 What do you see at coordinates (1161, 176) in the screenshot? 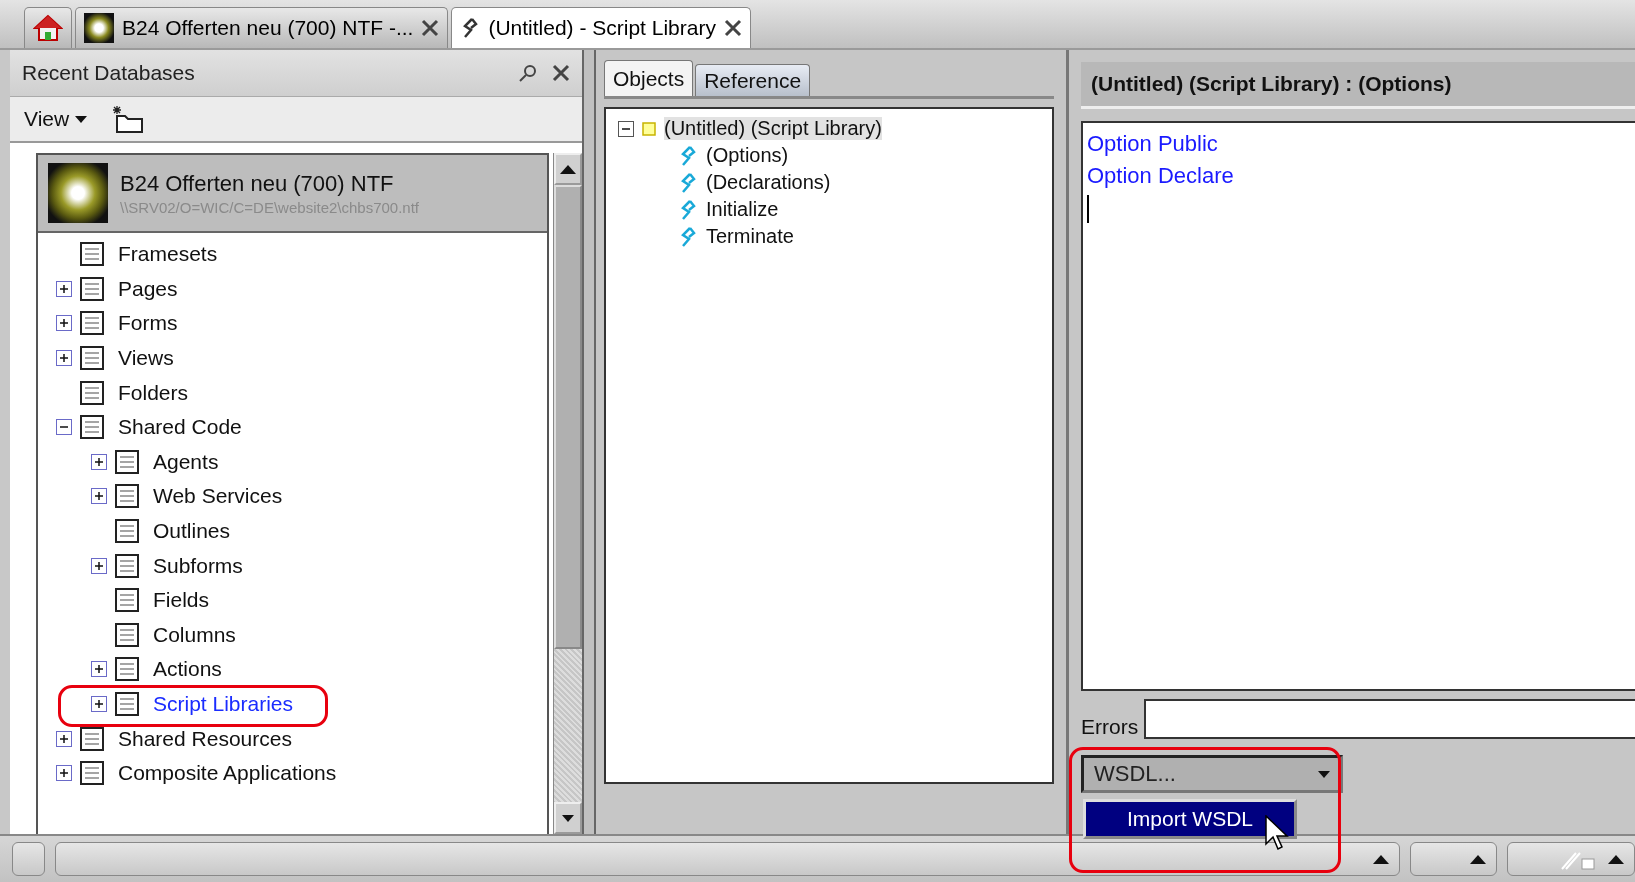
I see `code-line: Option Declare` at bounding box center [1161, 176].